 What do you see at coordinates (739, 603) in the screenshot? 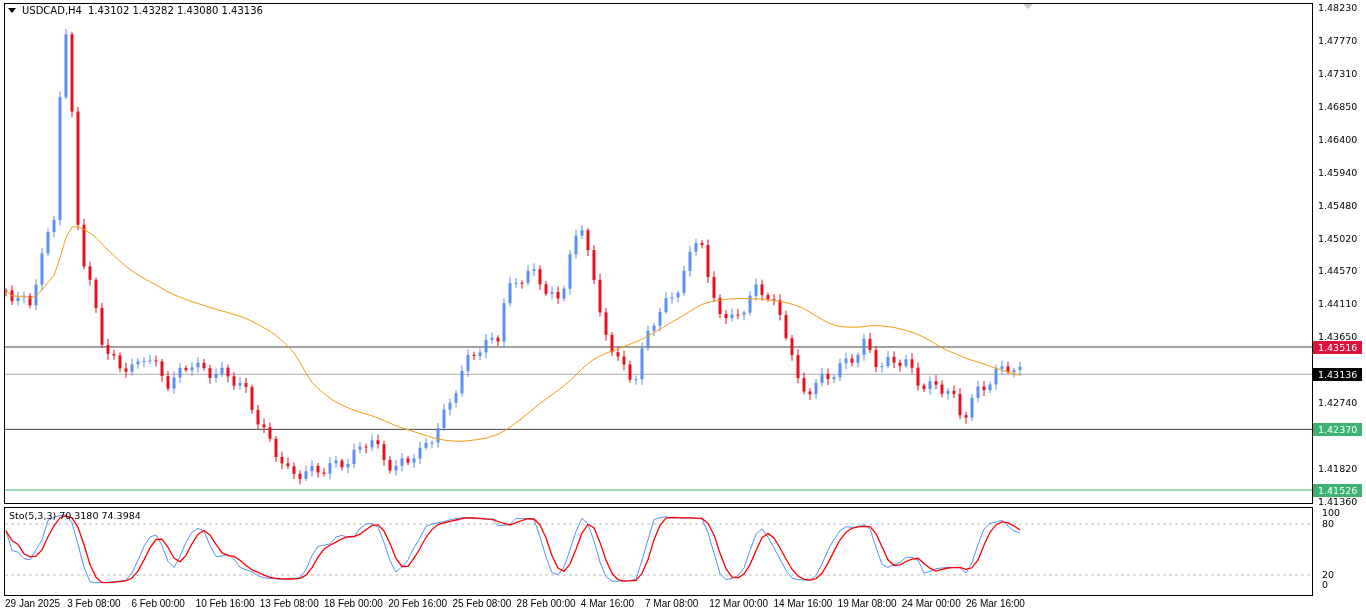
I see `time-axis-label: 12 Mar 00:00` at bounding box center [739, 603].